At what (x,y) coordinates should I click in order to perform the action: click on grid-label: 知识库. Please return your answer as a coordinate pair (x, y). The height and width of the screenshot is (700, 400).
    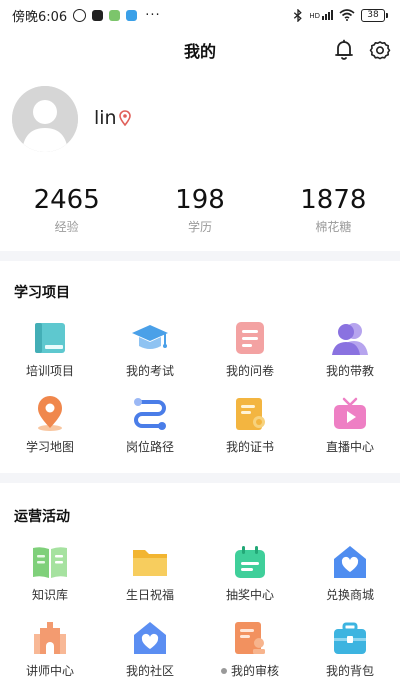
    Looking at the image, I should click on (49, 595).